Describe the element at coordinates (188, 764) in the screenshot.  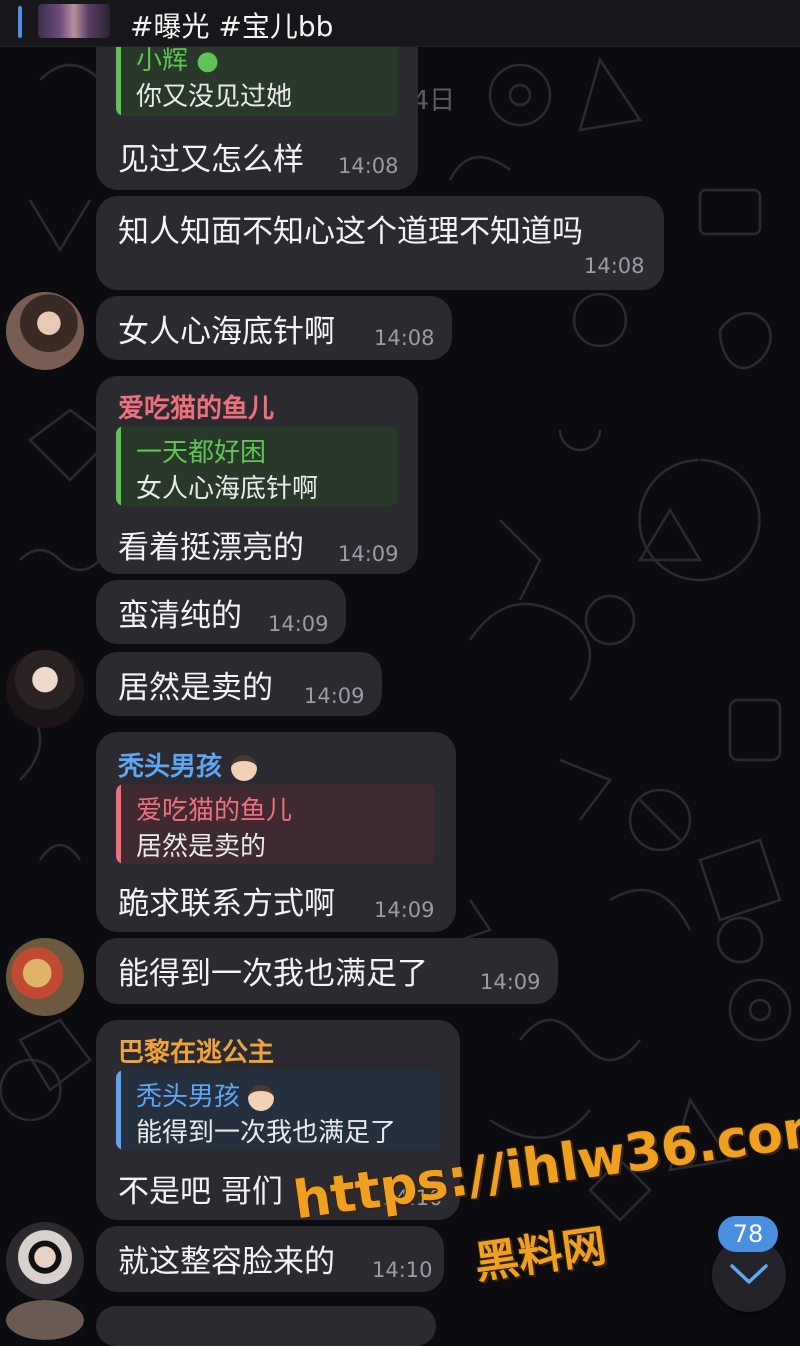
I see `sender-name: 秃头男孩` at that location.